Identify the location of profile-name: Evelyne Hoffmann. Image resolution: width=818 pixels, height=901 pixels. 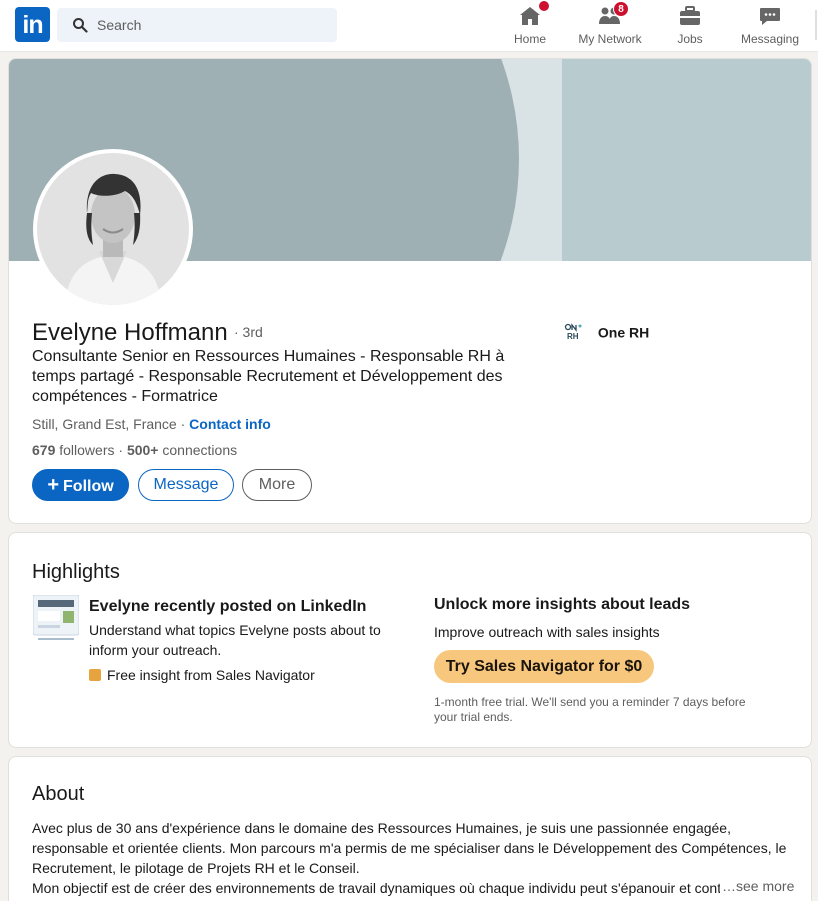
(130, 332).